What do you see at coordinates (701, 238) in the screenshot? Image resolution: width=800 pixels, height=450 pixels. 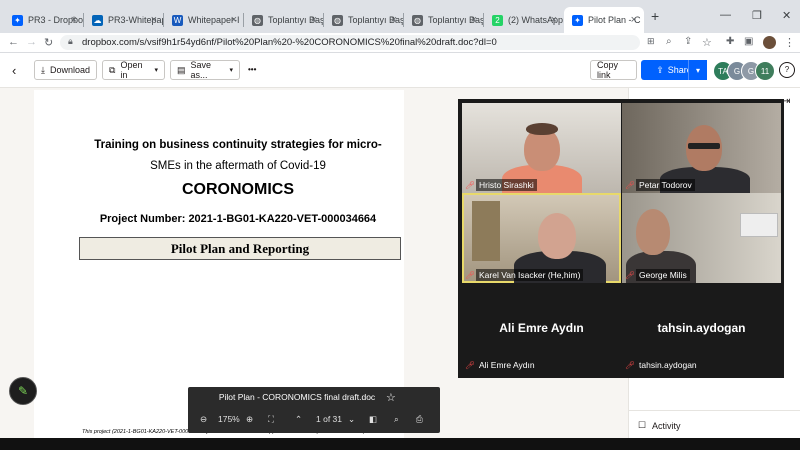 I see `video-tile: 🎤︎ George Milis` at bounding box center [701, 238].